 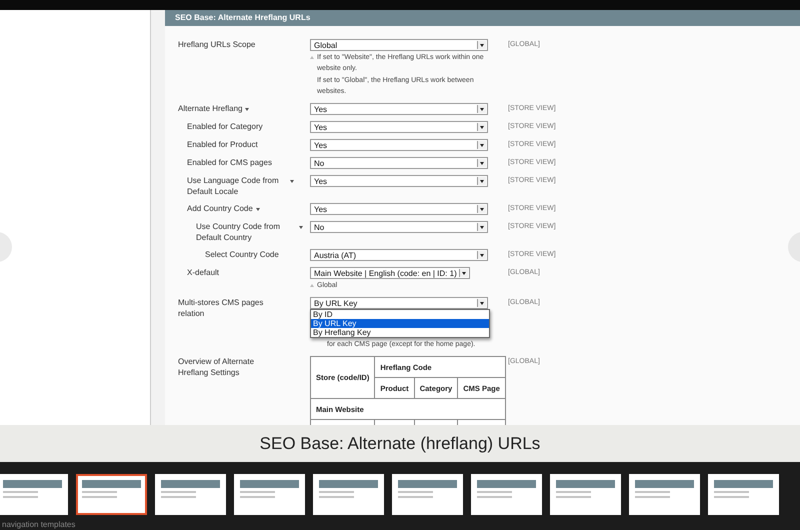 What do you see at coordinates (399, 303) in the screenshot?
I see `select-field: By URL Key` at bounding box center [399, 303].